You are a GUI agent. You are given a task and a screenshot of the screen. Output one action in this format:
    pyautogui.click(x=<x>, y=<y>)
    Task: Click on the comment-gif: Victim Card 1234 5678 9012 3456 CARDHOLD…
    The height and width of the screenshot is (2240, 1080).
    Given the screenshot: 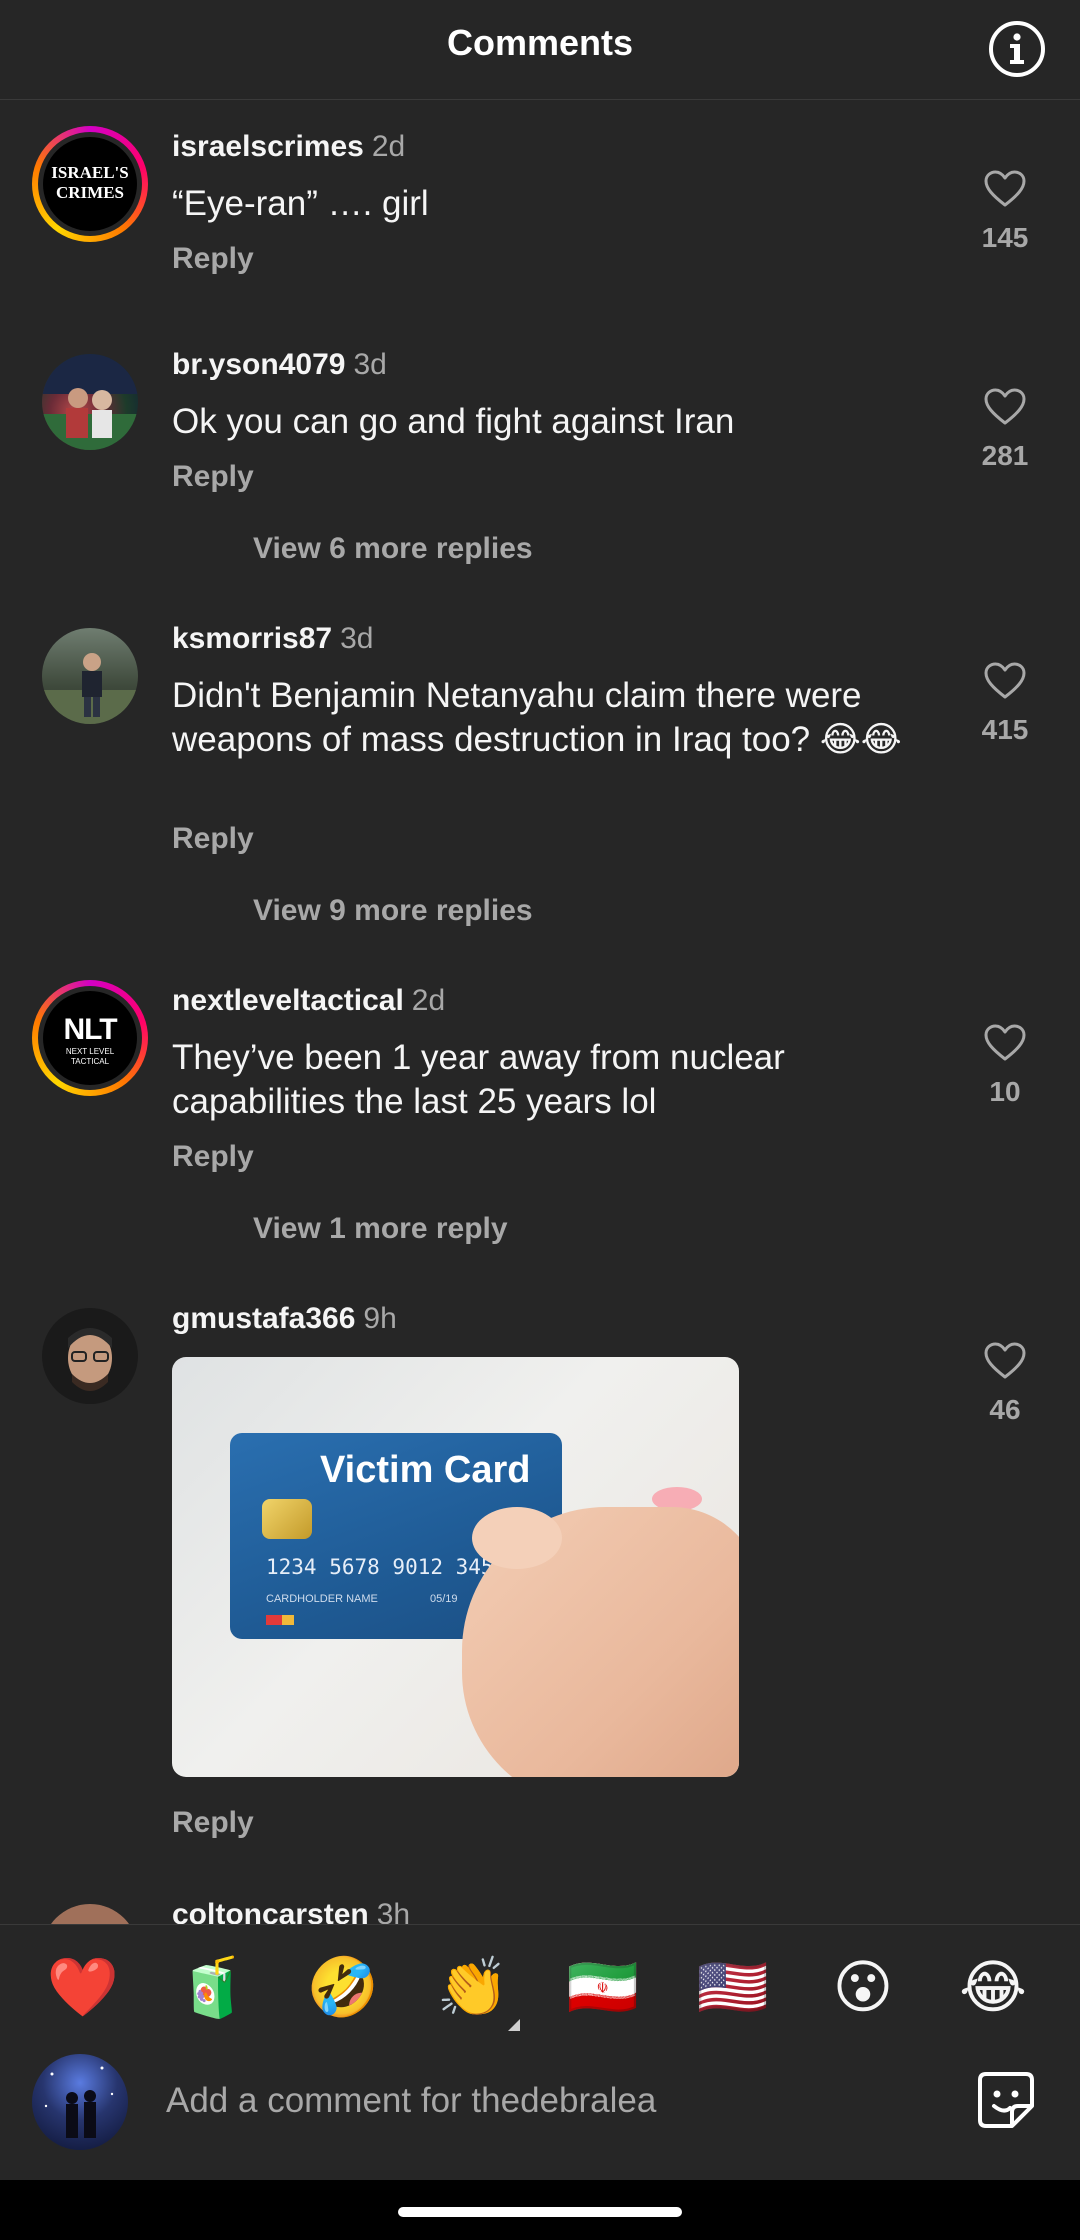 What is the action you would take?
    pyautogui.click(x=455, y=1567)
    